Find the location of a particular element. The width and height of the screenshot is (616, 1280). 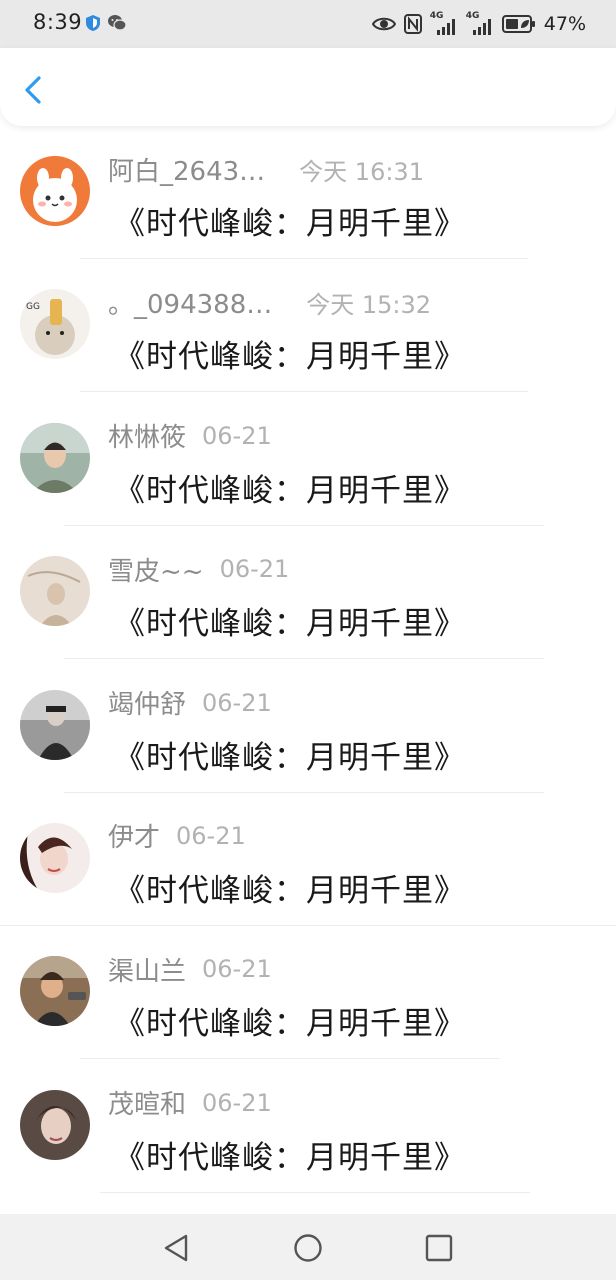

meta-row: 。_094388… 今天 15:32 is located at coordinates (270, 302).